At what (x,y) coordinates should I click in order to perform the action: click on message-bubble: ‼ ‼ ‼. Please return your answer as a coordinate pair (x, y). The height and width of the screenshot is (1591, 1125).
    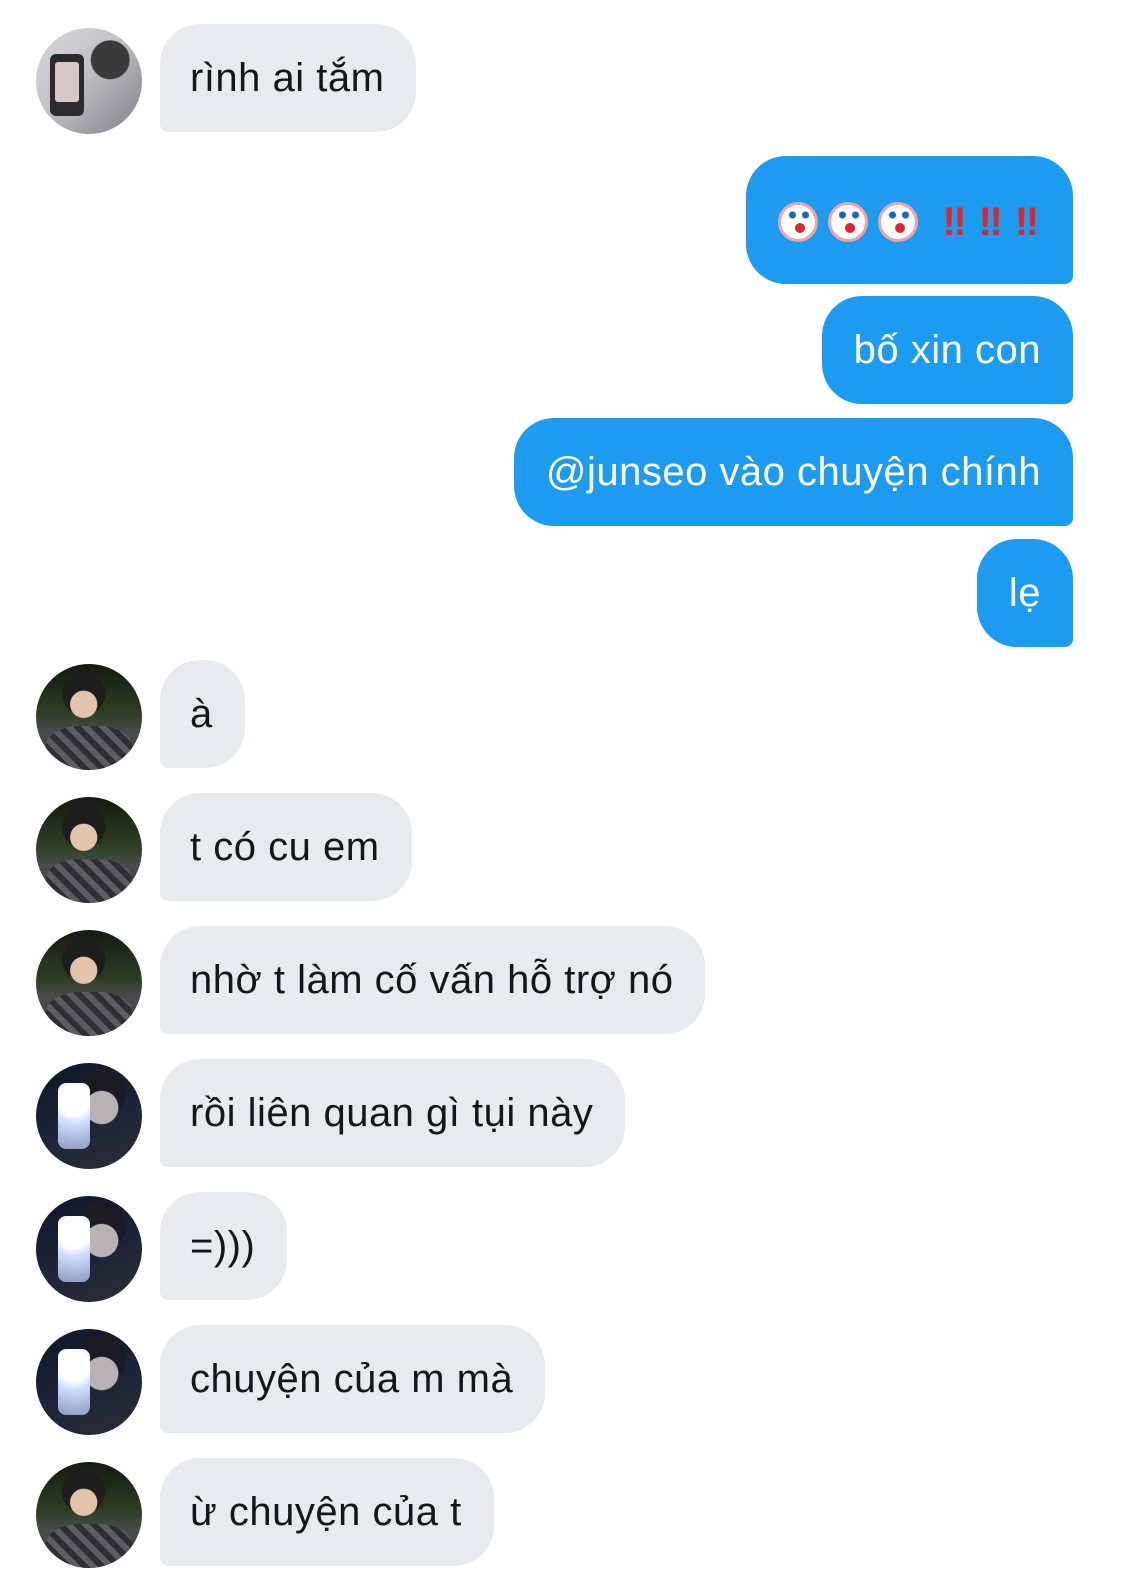
    Looking at the image, I should click on (909, 220).